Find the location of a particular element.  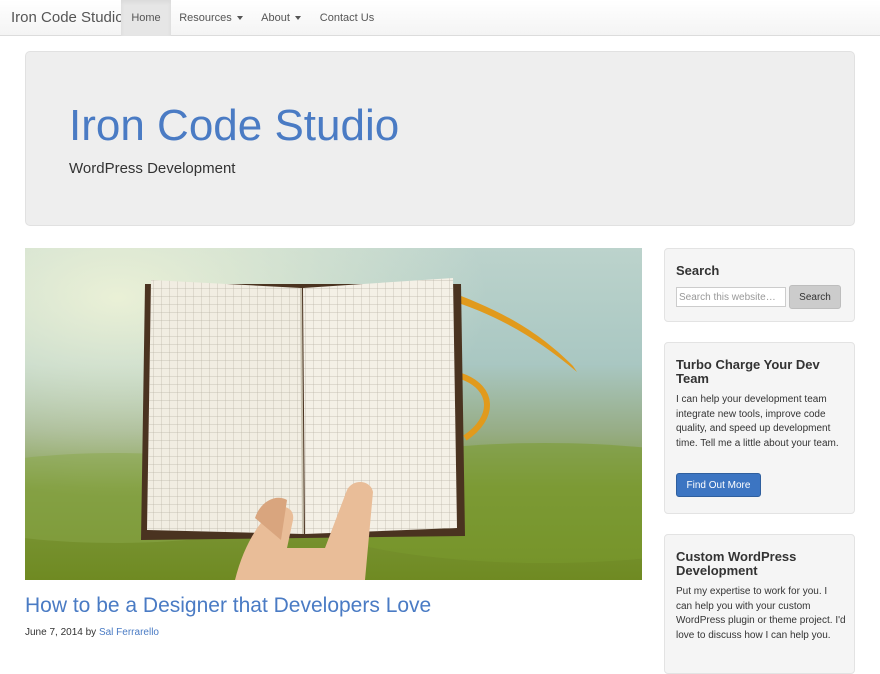

site-description: WordPress Development is located at coordinates (152, 168).